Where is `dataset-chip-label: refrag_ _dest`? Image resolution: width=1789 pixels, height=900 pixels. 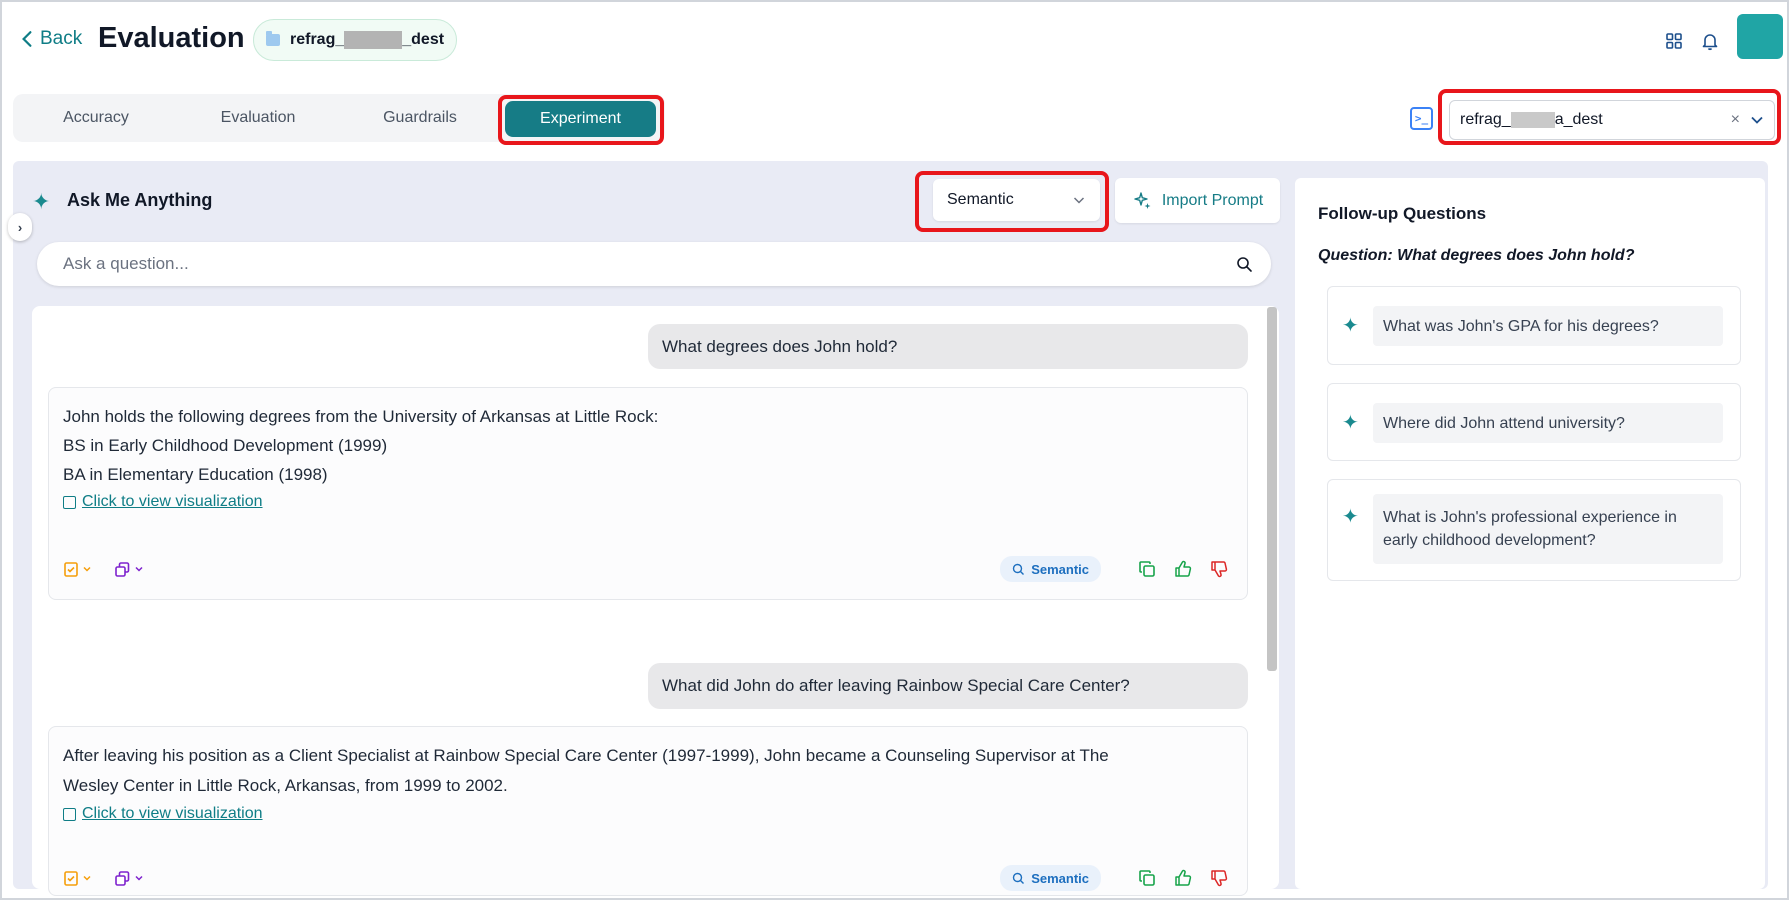
dataset-chip-label: refrag_ _dest is located at coordinates (367, 39).